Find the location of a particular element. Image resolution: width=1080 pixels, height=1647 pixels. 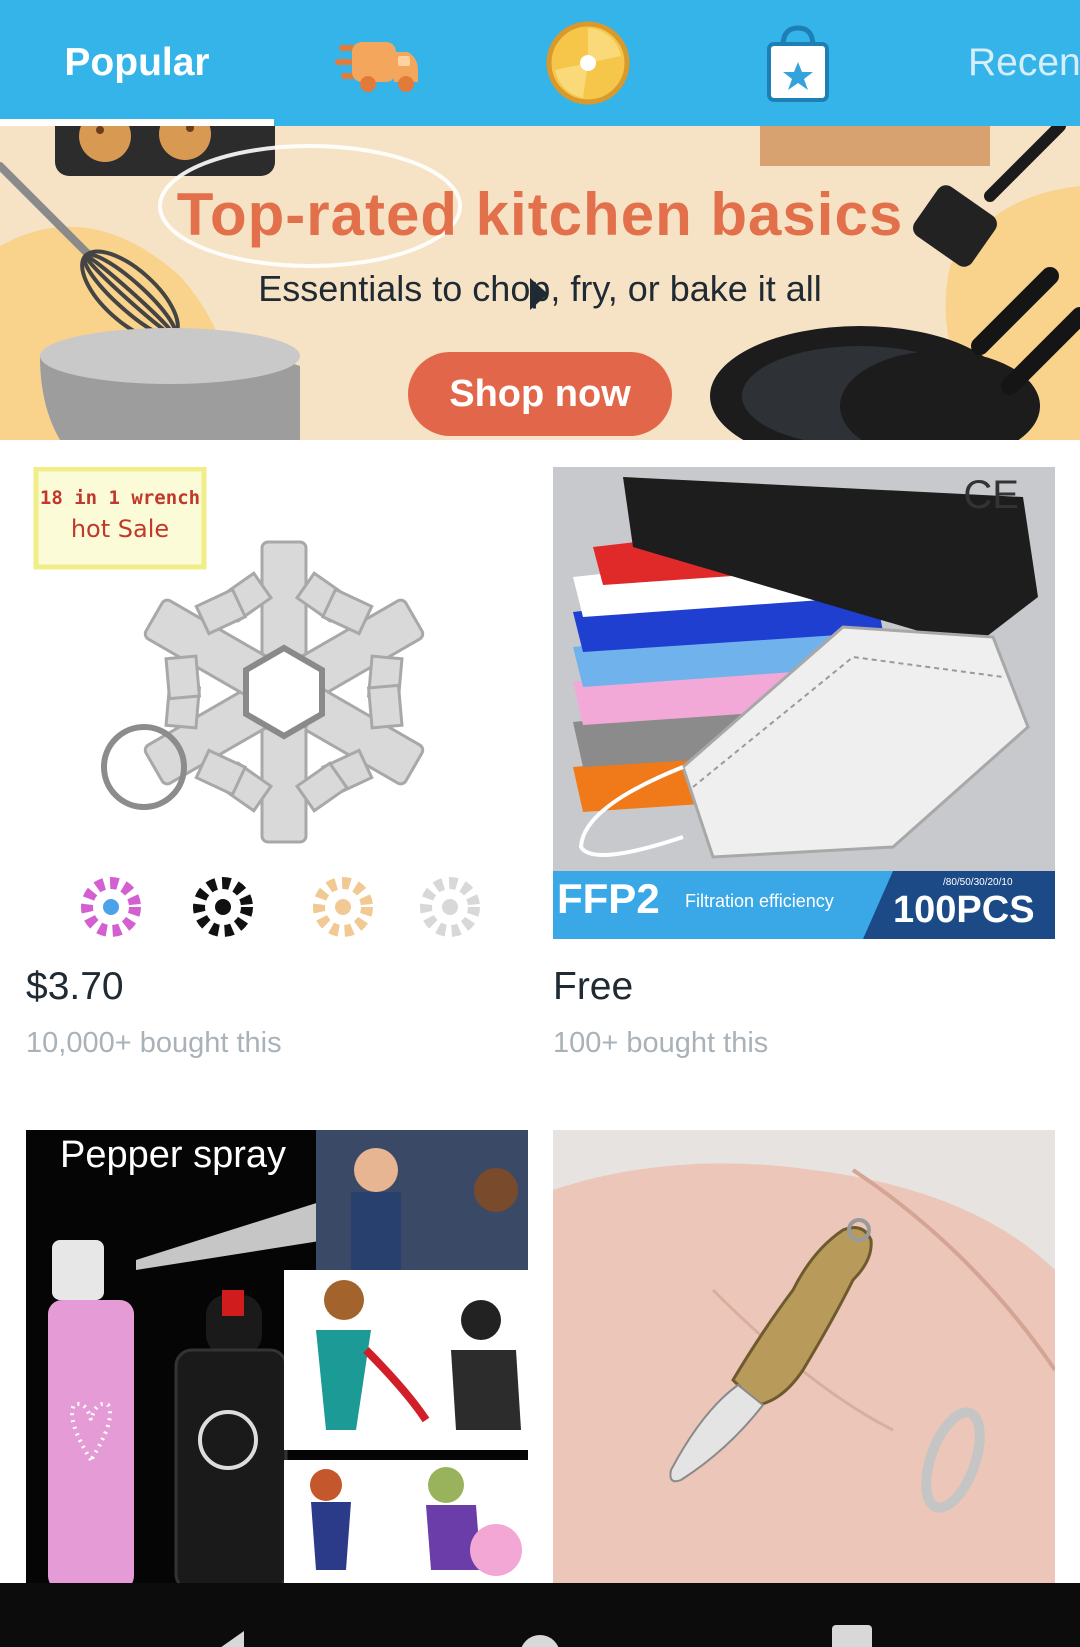

delivery-truck-icon is located at coordinates (376, 67).